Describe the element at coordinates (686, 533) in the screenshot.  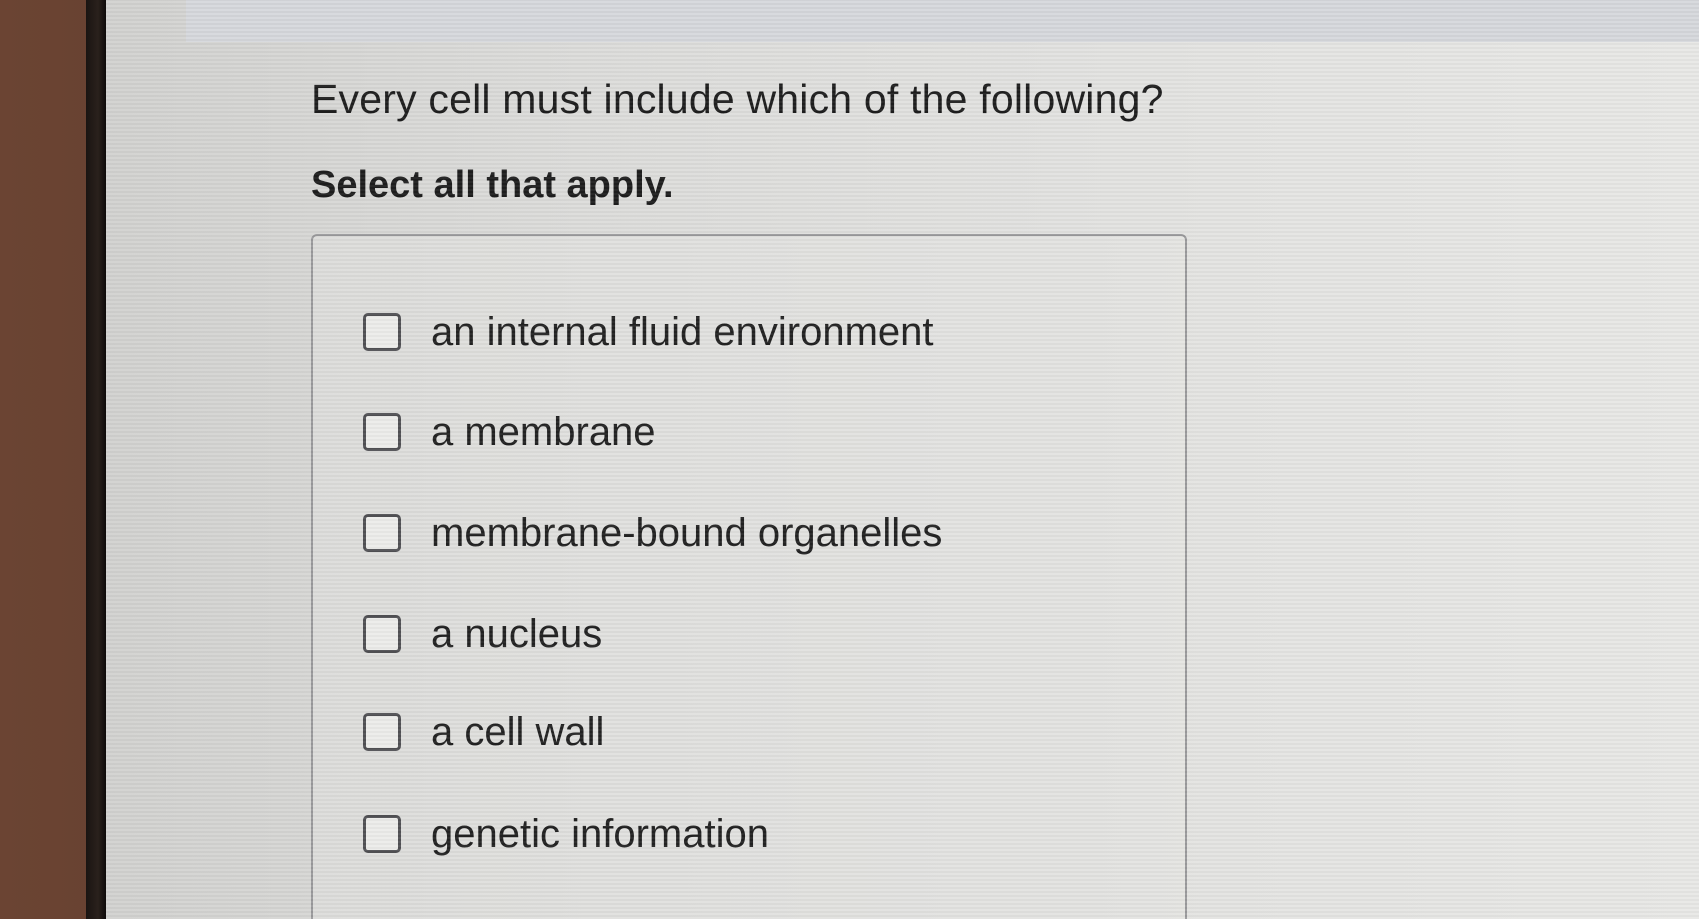
I see `option-label: membrane-bound organelles` at that location.